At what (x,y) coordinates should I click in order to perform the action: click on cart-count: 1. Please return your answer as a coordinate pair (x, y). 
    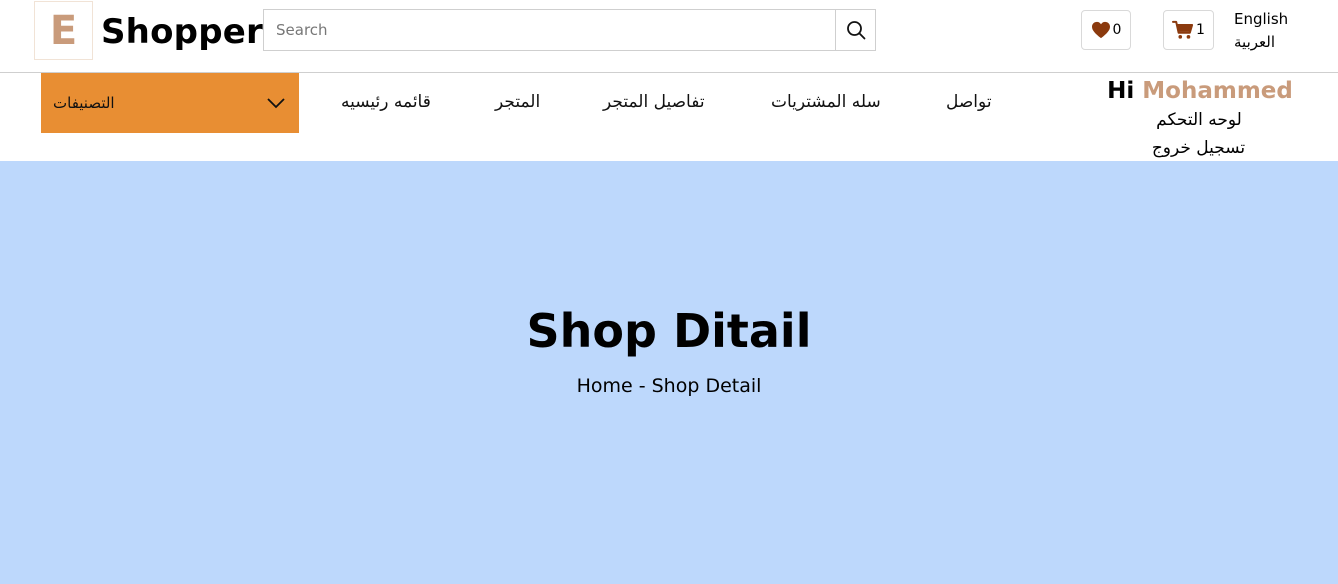
    Looking at the image, I should click on (1200, 30).